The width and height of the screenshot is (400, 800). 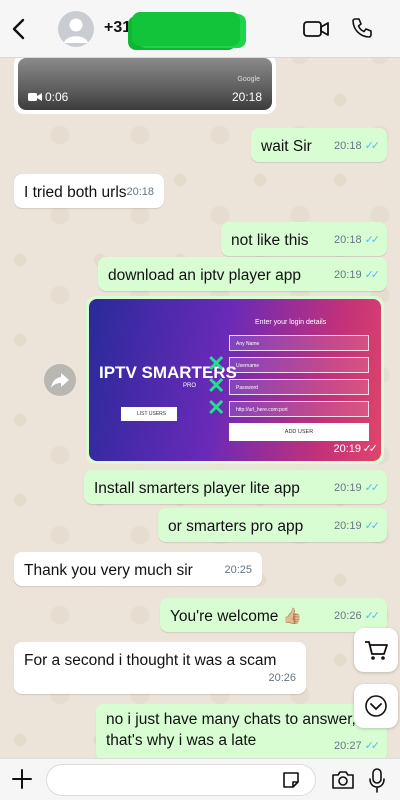 I want to click on back-icon, so click(x=20, y=29).